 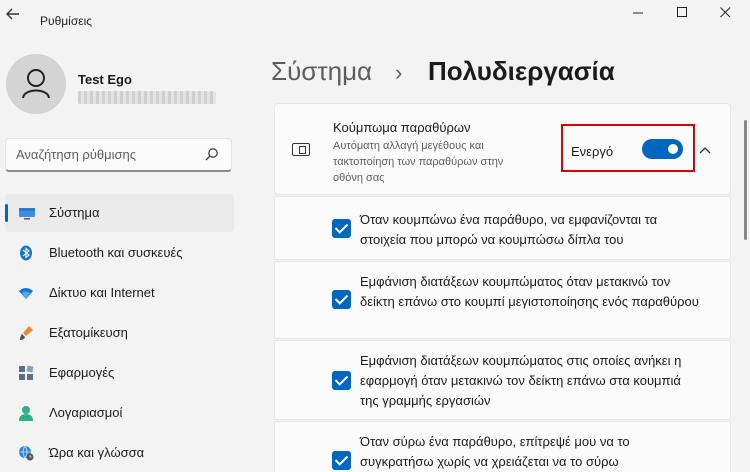 I want to click on sidebar-item-personalization: Εξατομίκευση, so click(x=119, y=333).